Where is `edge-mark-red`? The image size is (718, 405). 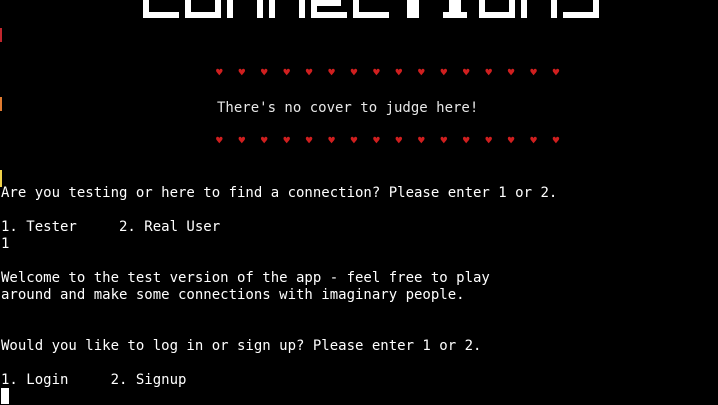 edge-mark-red is located at coordinates (1, 35).